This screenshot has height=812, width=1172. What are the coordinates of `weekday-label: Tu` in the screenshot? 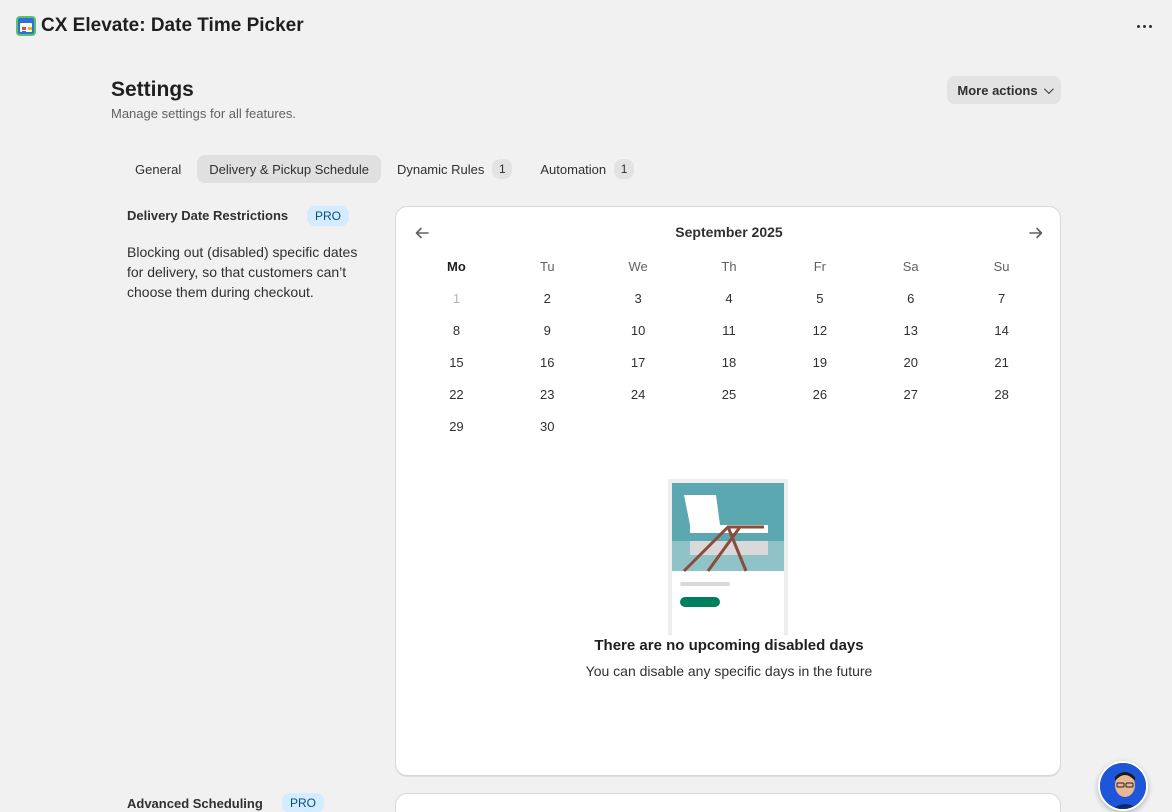 It's located at (547, 266).